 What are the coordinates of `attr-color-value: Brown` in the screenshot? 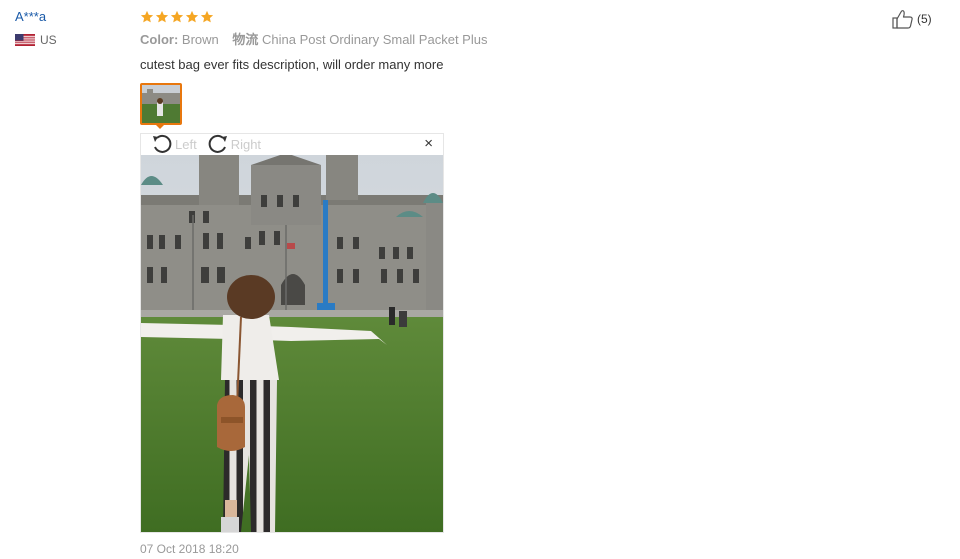 It's located at (200, 39).